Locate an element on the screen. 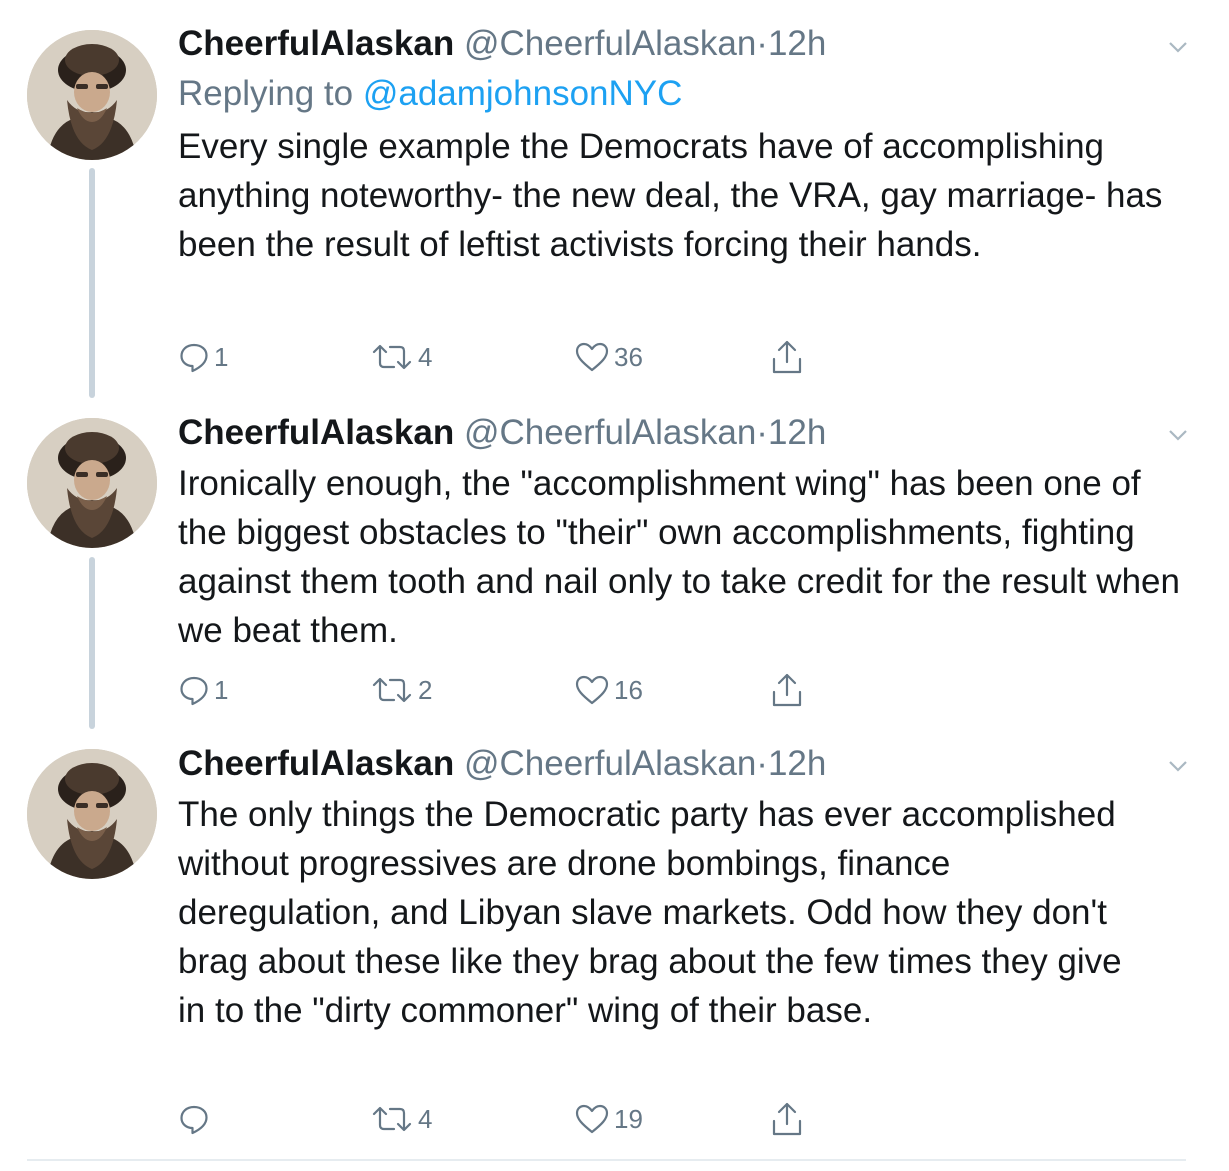  like-button: 19 is located at coordinates (608, 1119).